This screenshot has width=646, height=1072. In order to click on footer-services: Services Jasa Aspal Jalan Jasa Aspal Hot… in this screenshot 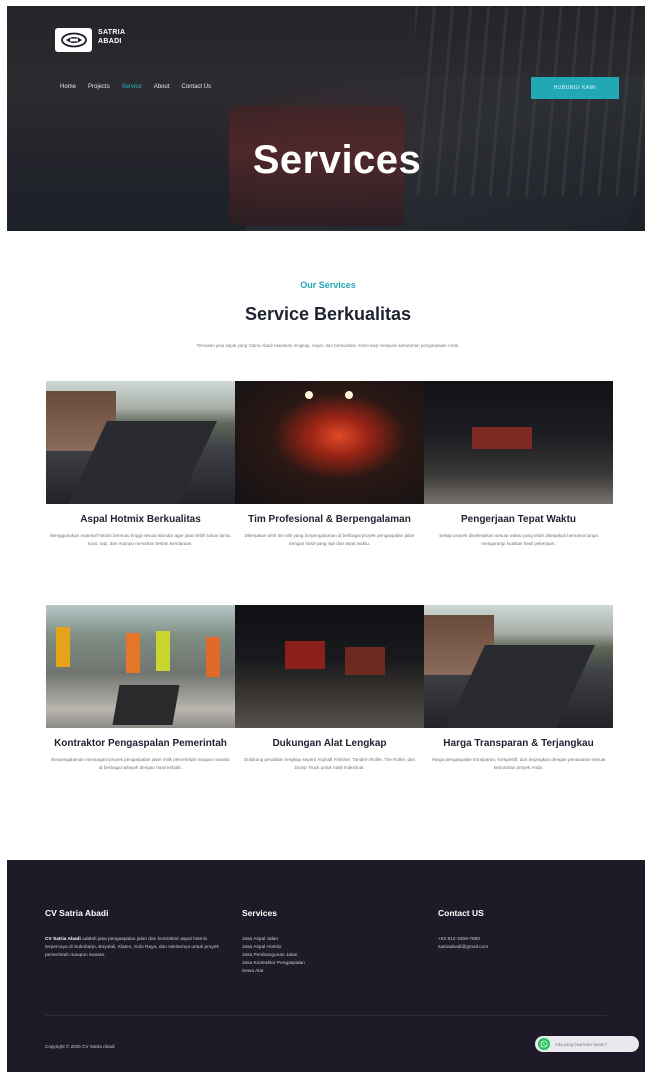, I will do `click(327, 942)`.